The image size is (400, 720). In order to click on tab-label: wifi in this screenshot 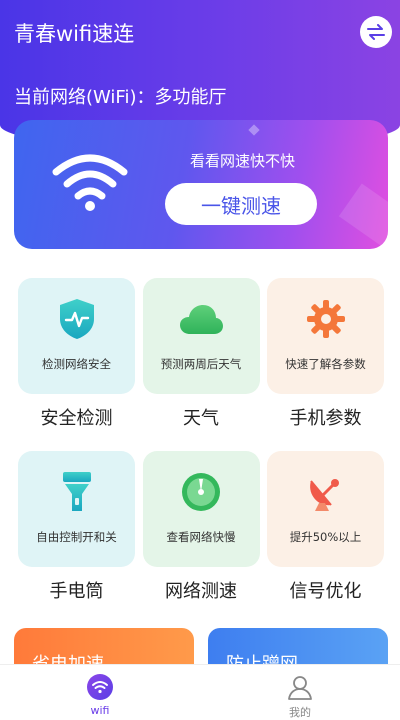, I will do `click(100, 710)`.